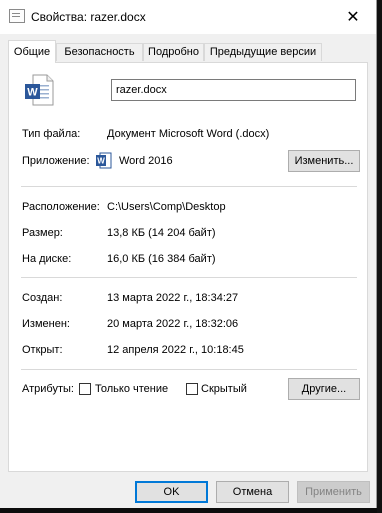 Image resolution: width=382 pixels, height=513 pixels. What do you see at coordinates (85, 389) in the screenshot?
I see `readonly-checkbox` at bounding box center [85, 389].